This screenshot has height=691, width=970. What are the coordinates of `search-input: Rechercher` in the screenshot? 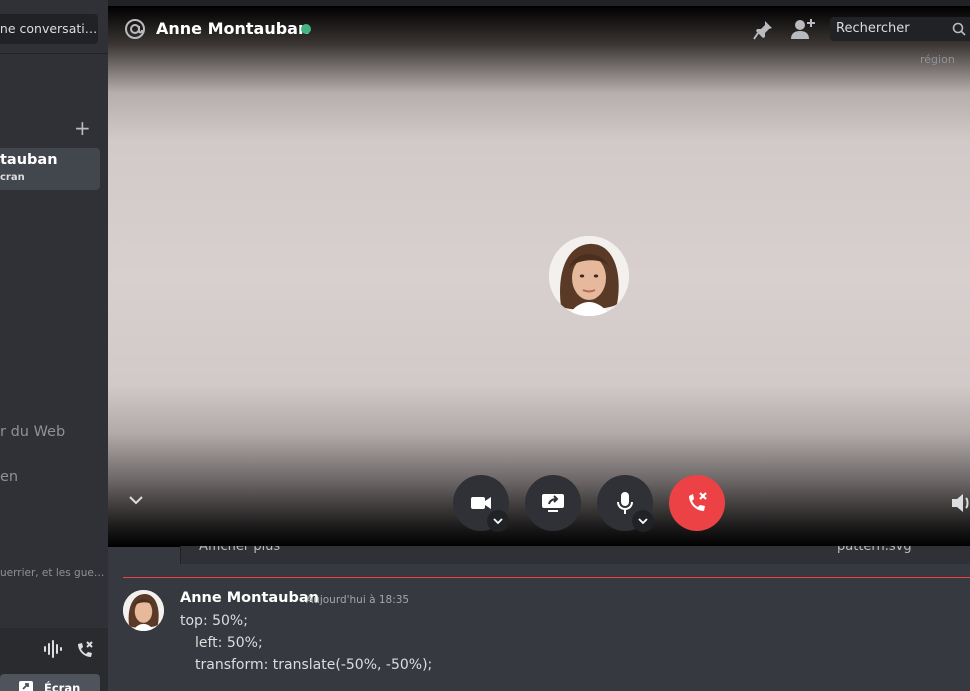 It's located at (900, 29).